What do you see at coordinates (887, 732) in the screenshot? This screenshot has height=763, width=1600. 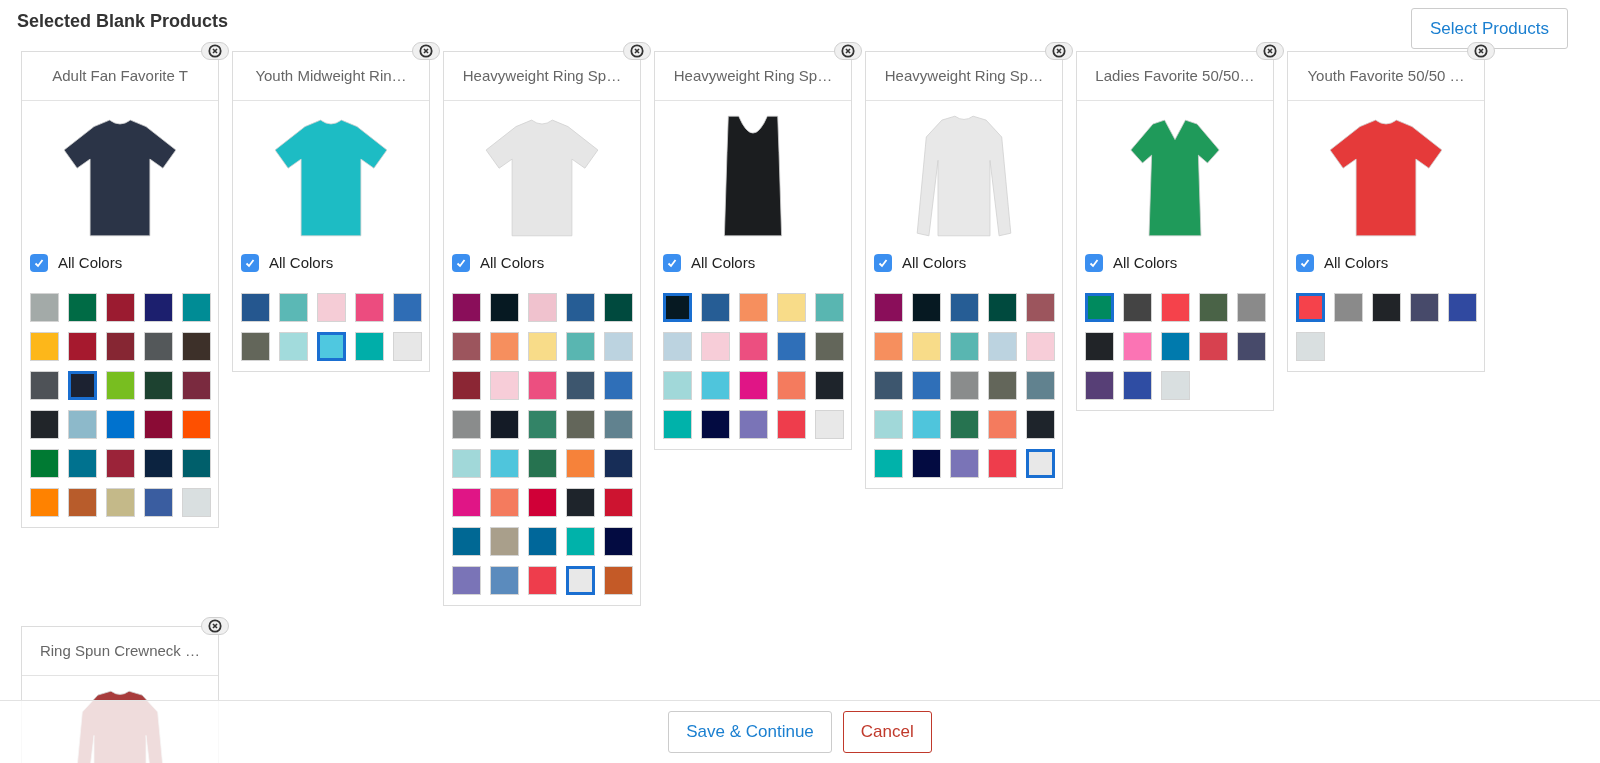 I see `cancel-button: Cancel` at bounding box center [887, 732].